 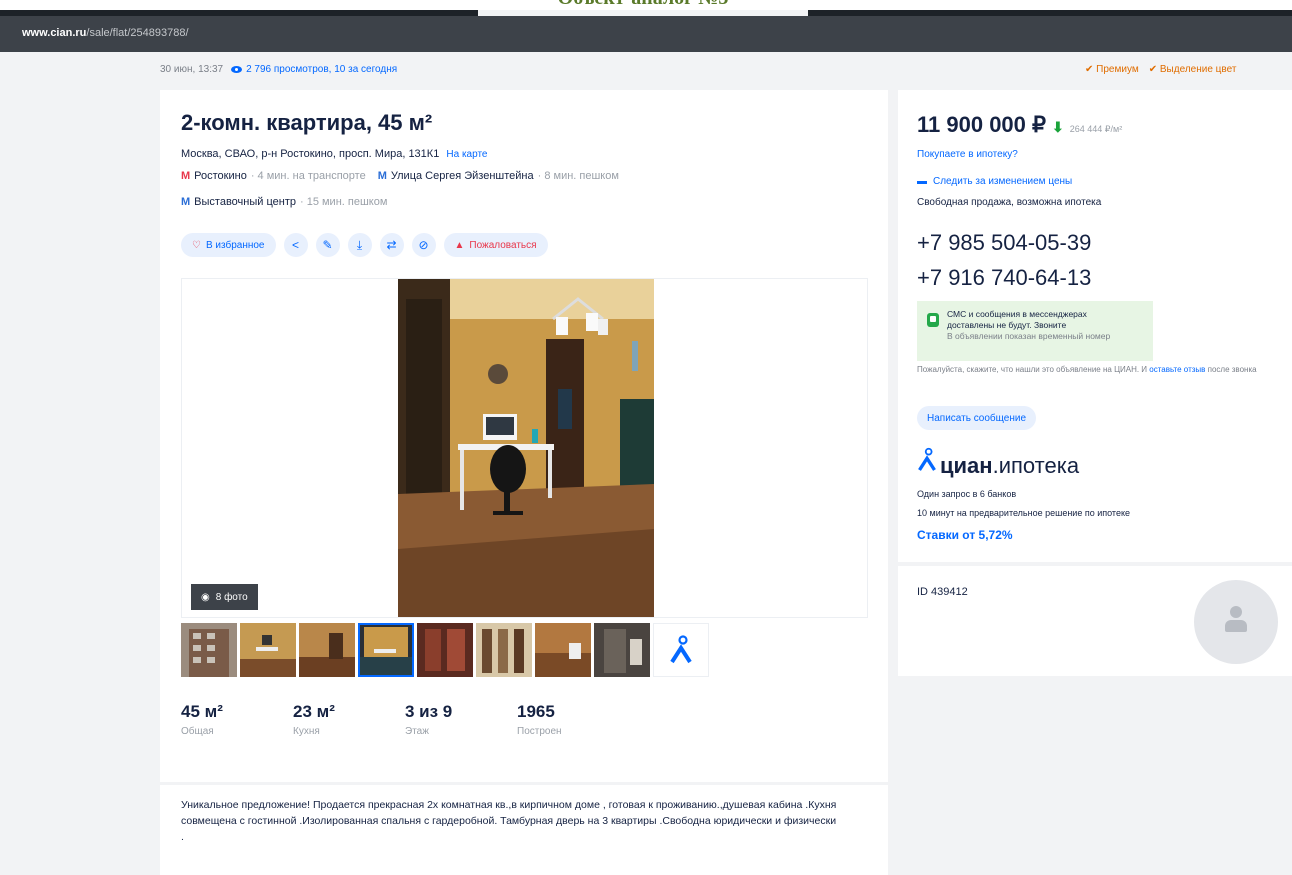 What do you see at coordinates (459, 245) in the screenshot?
I see `warning-icon: ▲` at bounding box center [459, 245].